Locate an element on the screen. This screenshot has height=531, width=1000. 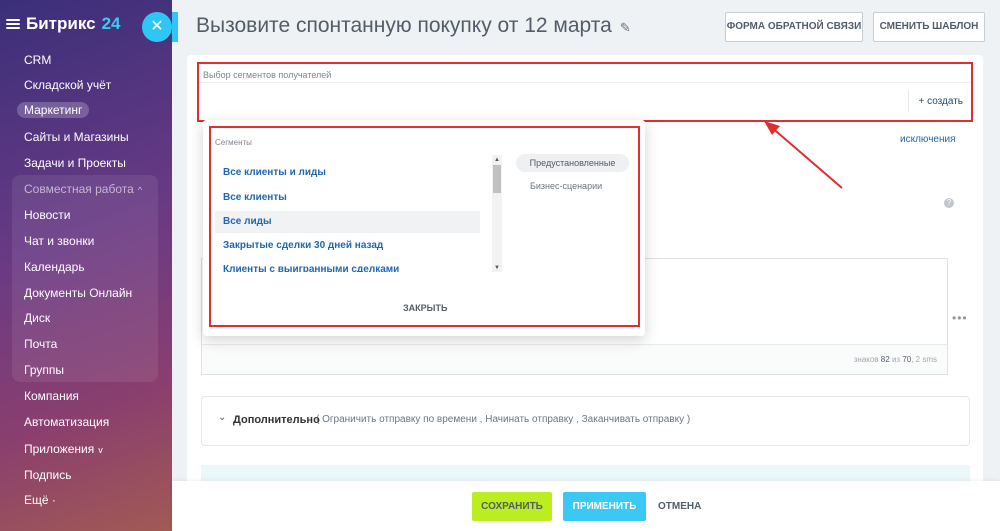
apply-button: ПРИМЕНИТЬ is located at coordinates (604, 506).